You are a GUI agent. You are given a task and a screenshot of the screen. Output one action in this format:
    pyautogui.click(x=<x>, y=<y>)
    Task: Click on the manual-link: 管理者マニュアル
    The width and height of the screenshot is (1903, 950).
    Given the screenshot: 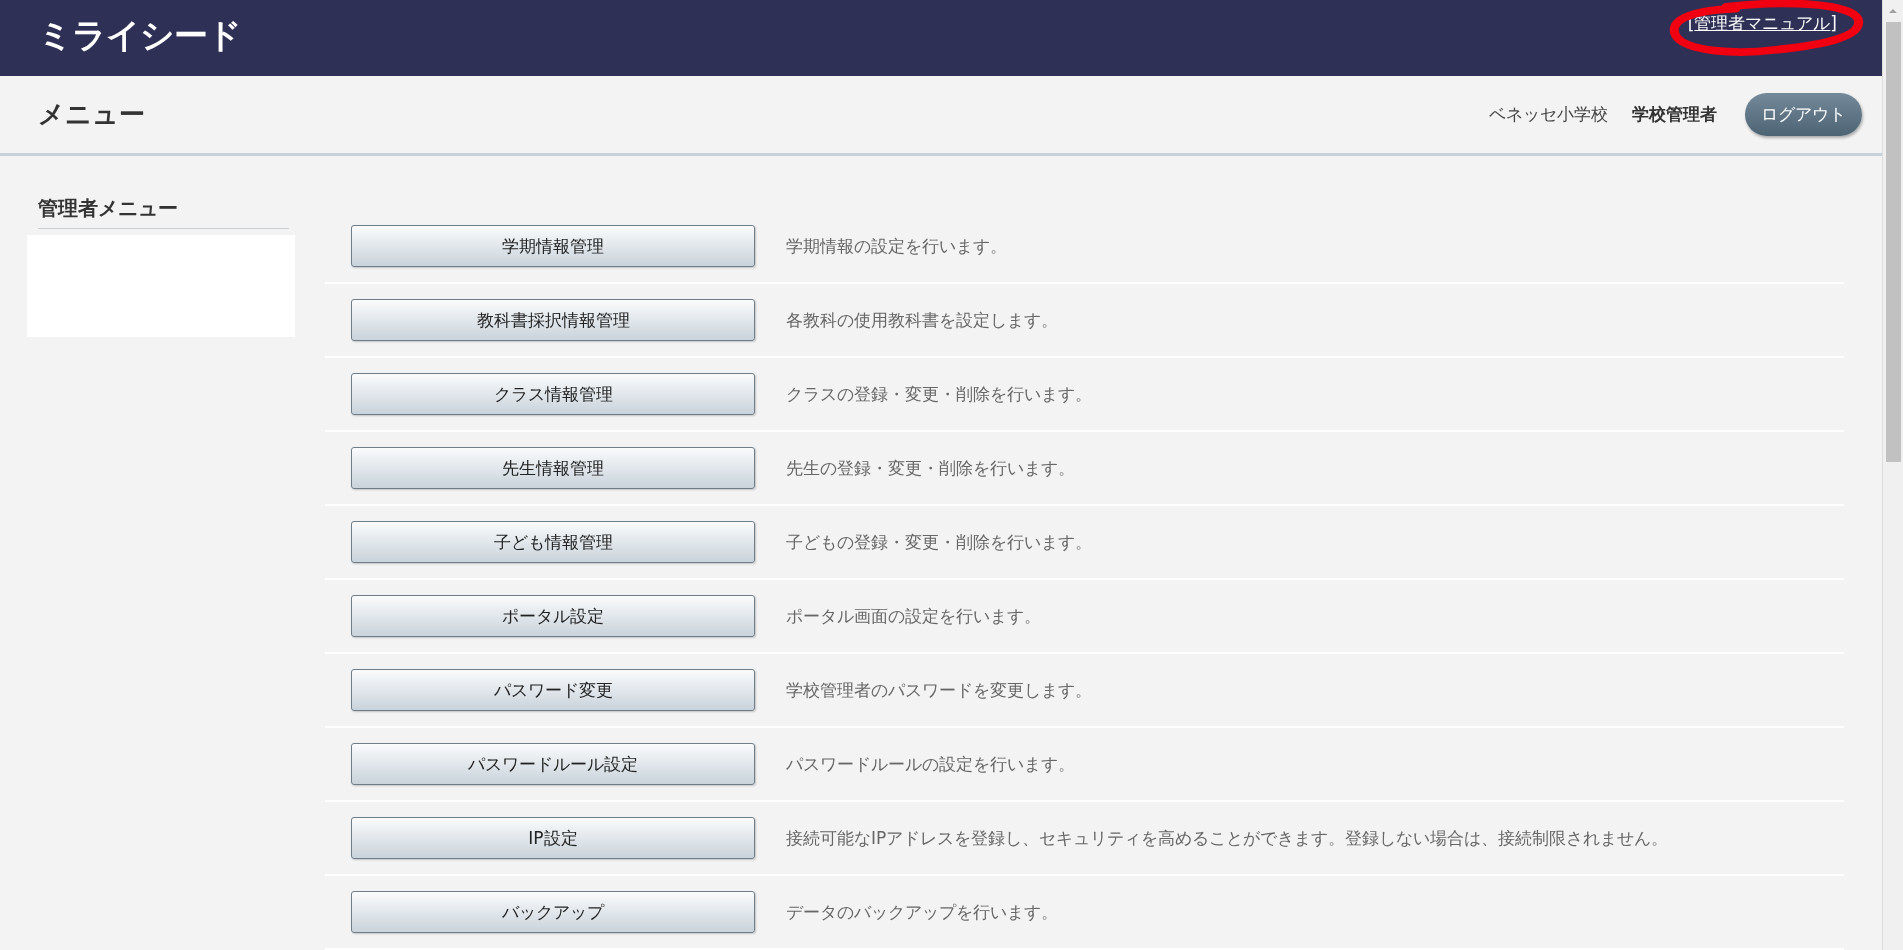 What is the action you would take?
    pyautogui.click(x=1762, y=23)
    